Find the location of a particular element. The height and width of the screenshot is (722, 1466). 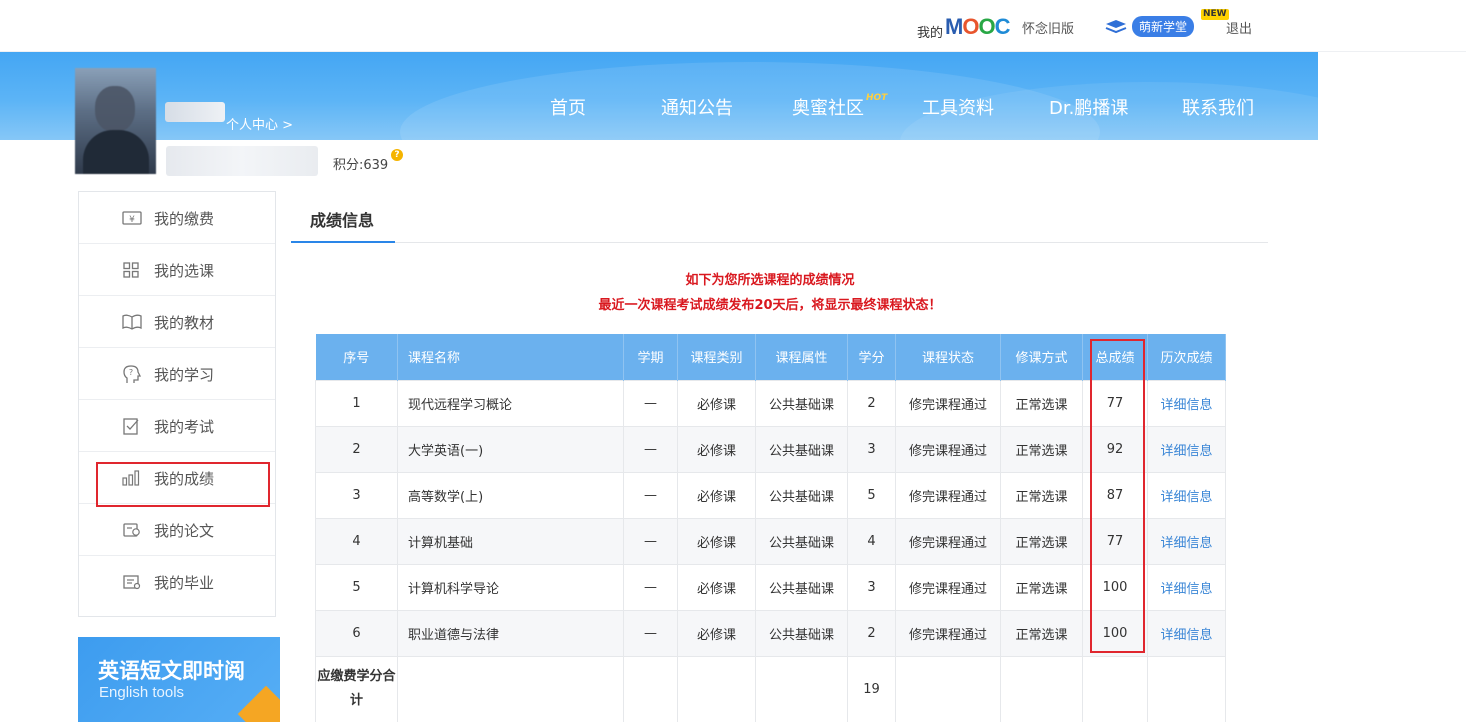

sidebar-item-thesis: 我的论文 is located at coordinates (177, 530).